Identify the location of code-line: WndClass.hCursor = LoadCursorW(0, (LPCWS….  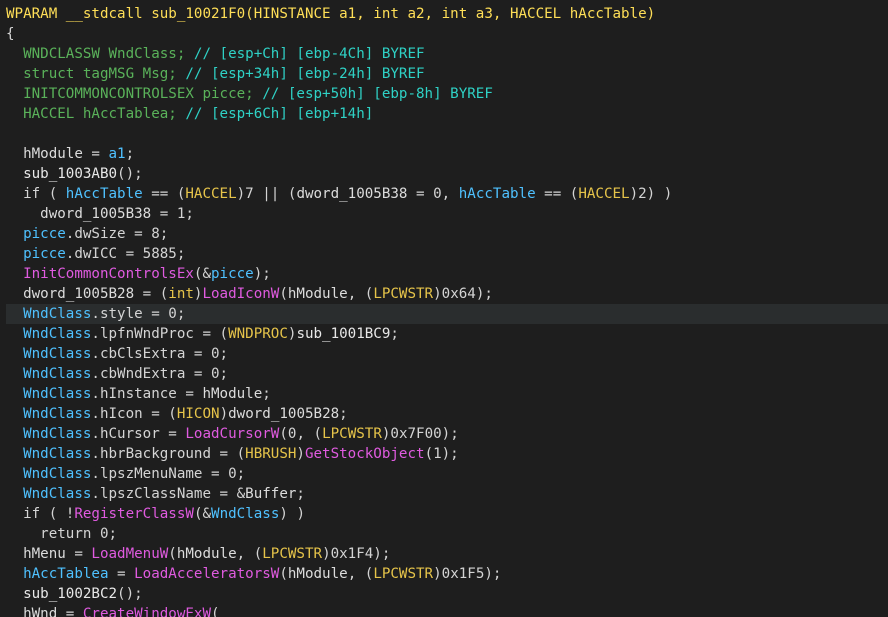
(447, 434).